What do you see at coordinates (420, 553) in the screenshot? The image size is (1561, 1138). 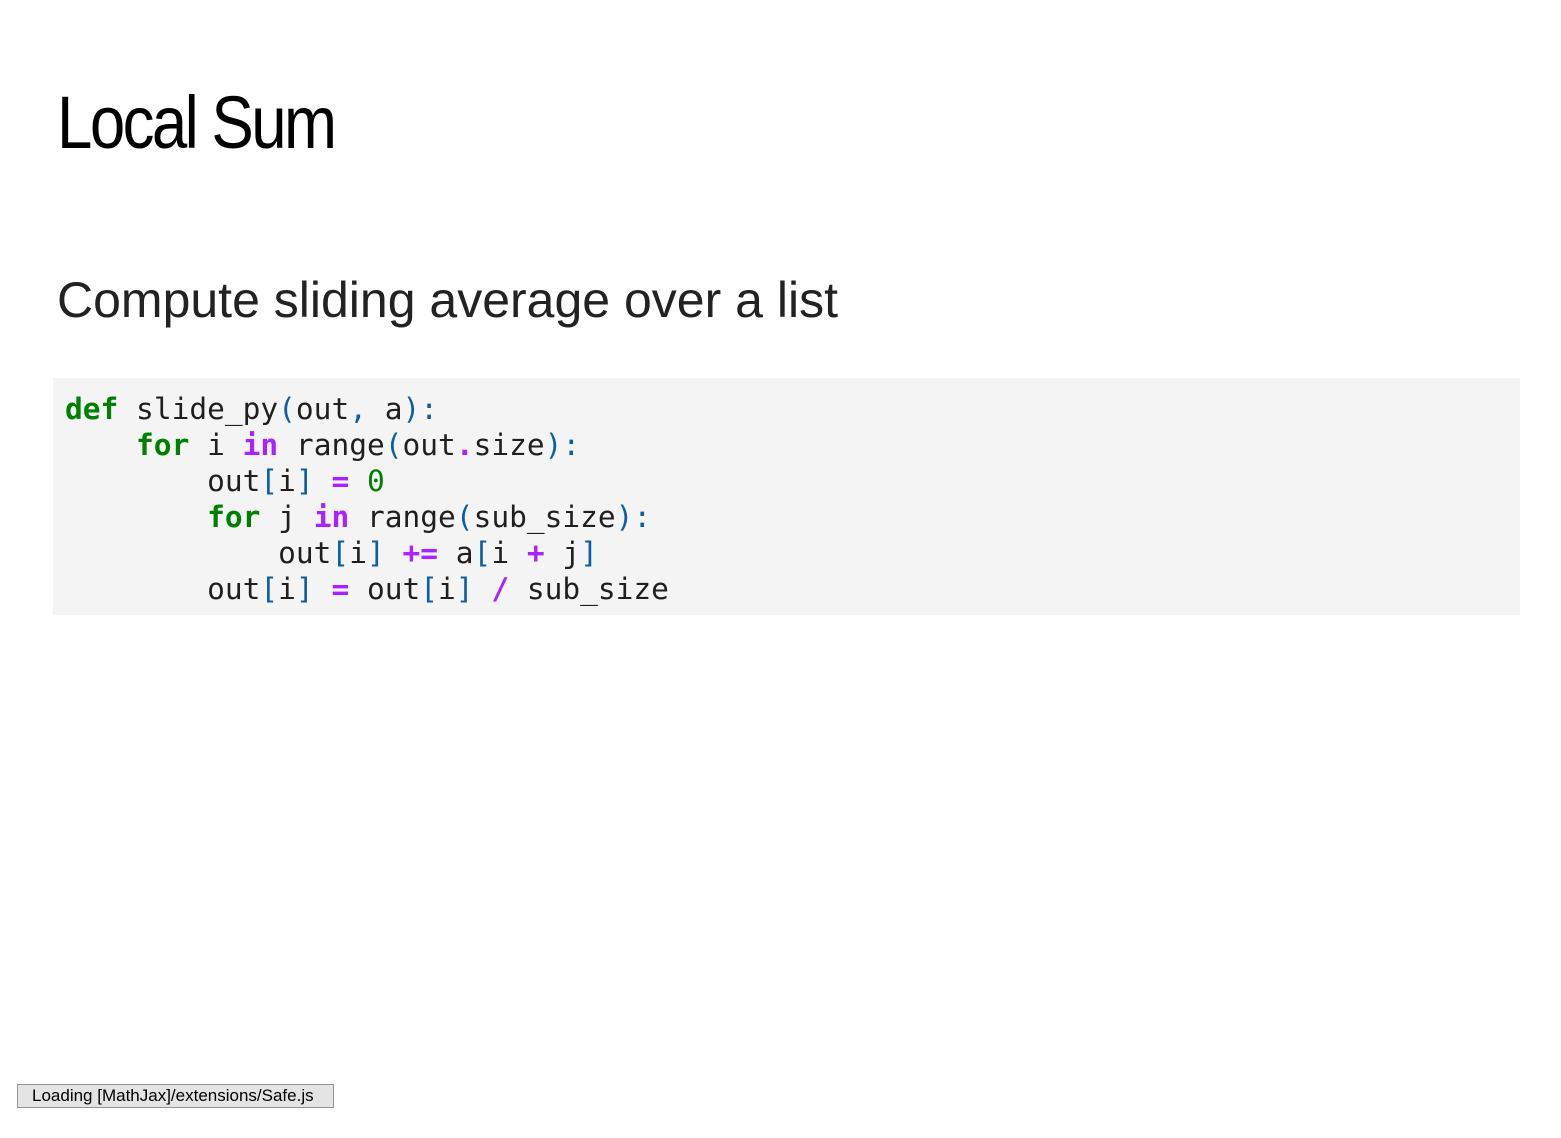 I see `code-operator: +=` at bounding box center [420, 553].